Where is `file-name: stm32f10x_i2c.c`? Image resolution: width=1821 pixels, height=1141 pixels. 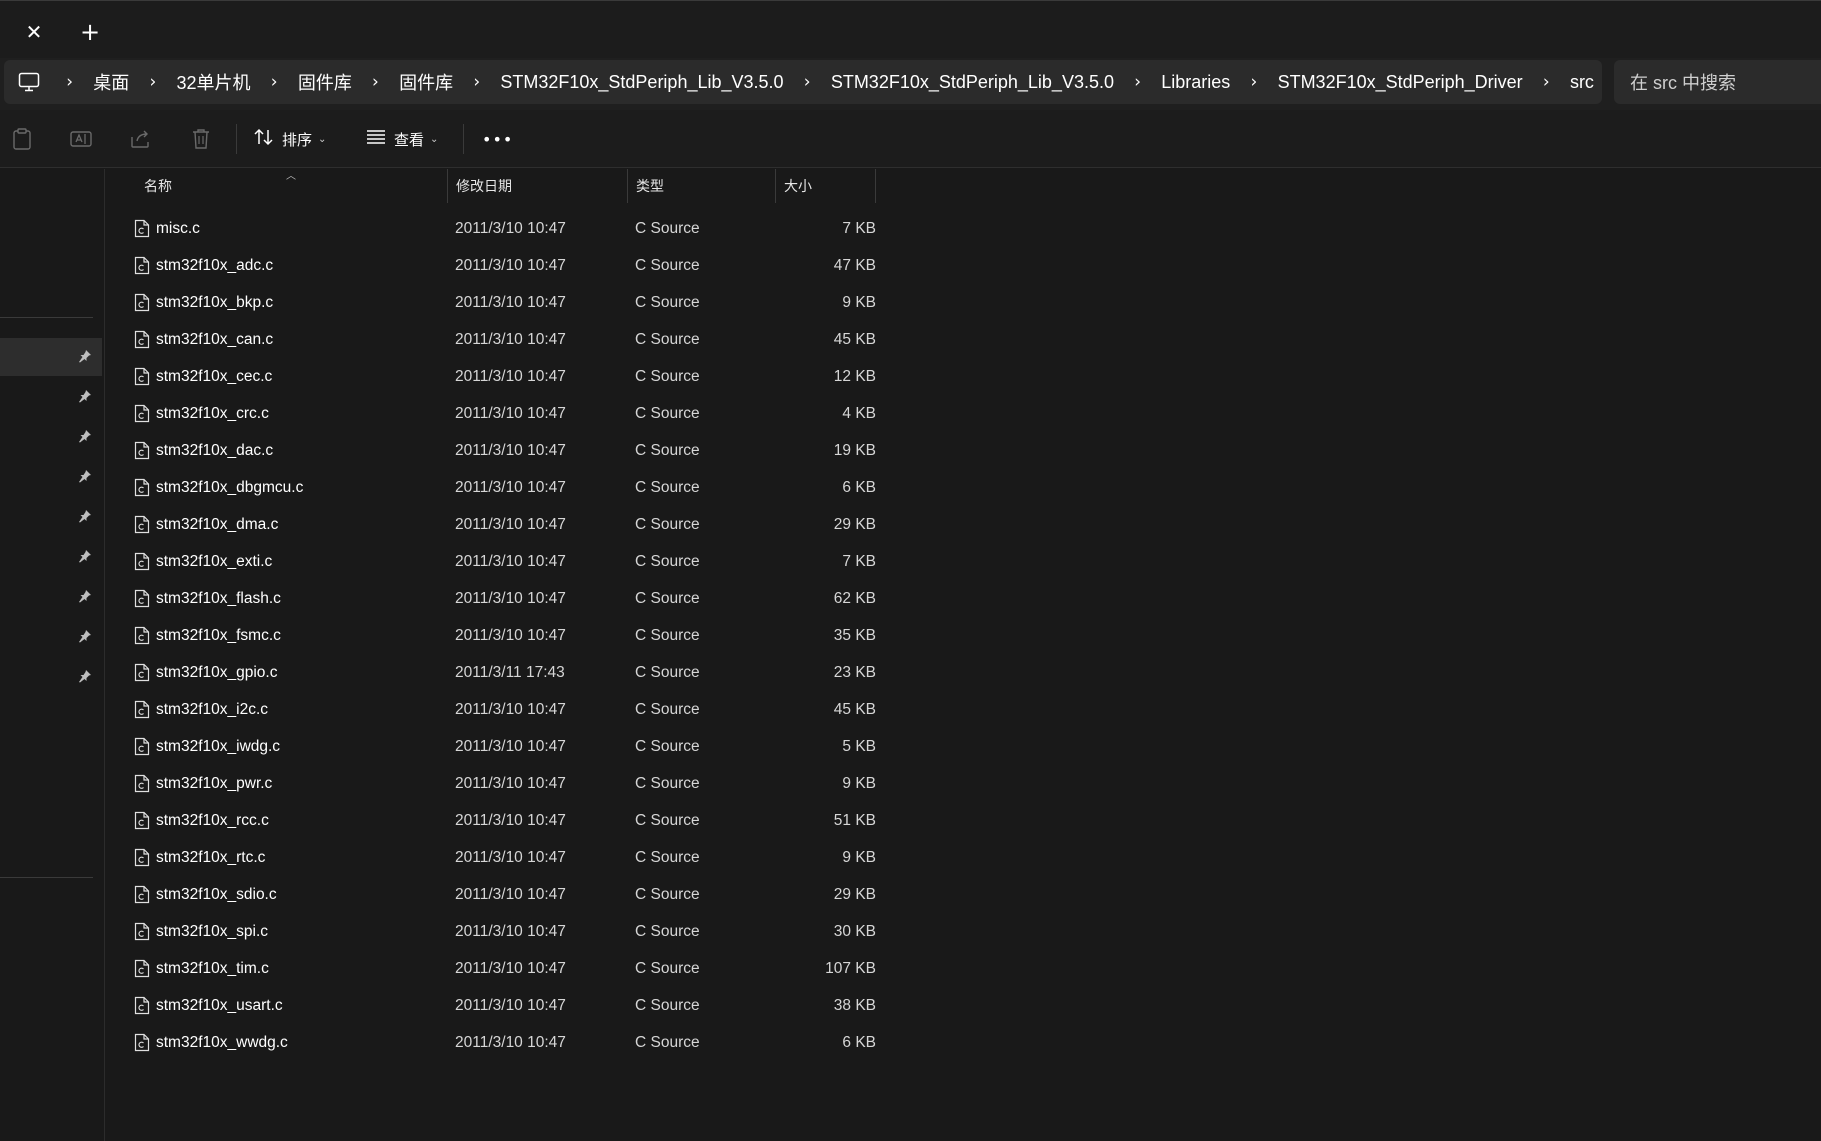 file-name: stm32f10x_i2c.c is located at coordinates (212, 709).